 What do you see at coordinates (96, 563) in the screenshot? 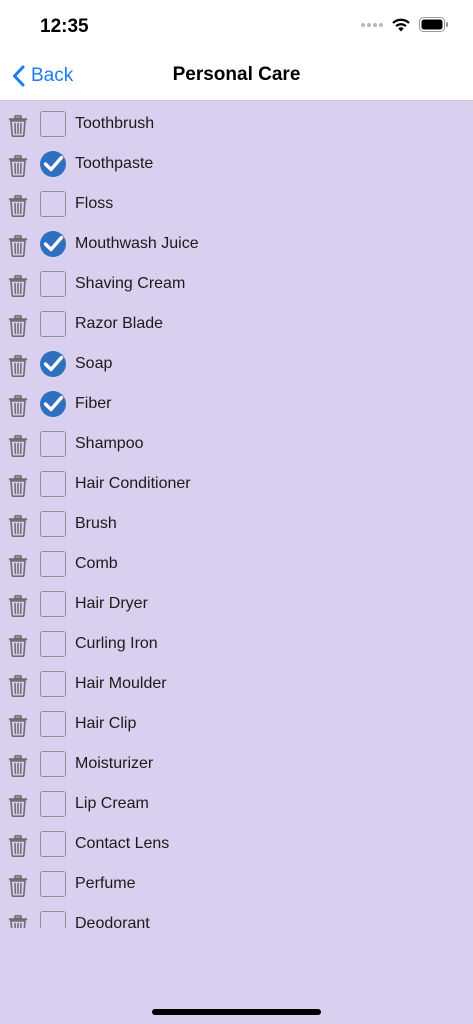
I see `item-label: Comb` at bounding box center [96, 563].